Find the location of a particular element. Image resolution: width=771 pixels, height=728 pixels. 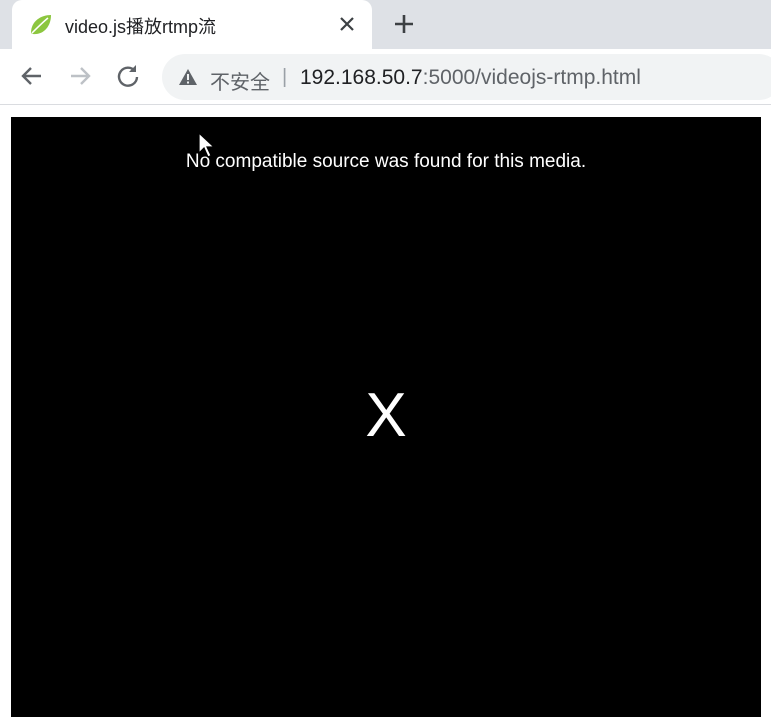

url-text: 192.168.50.7:5000/videojs-rtmp.html is located at coordinates (470, 78).